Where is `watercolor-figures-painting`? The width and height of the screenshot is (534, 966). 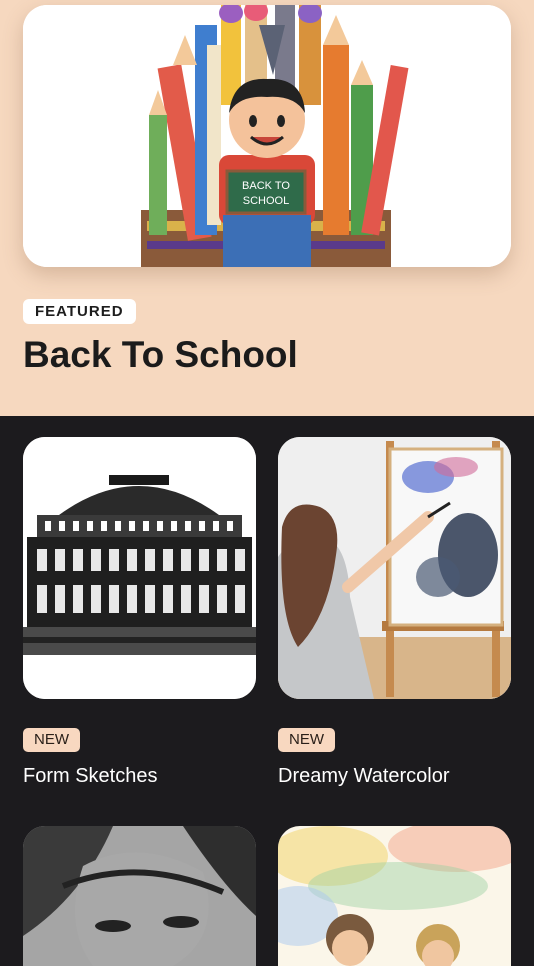 watercolor-figures-painting is located at coordinates (394, 896).